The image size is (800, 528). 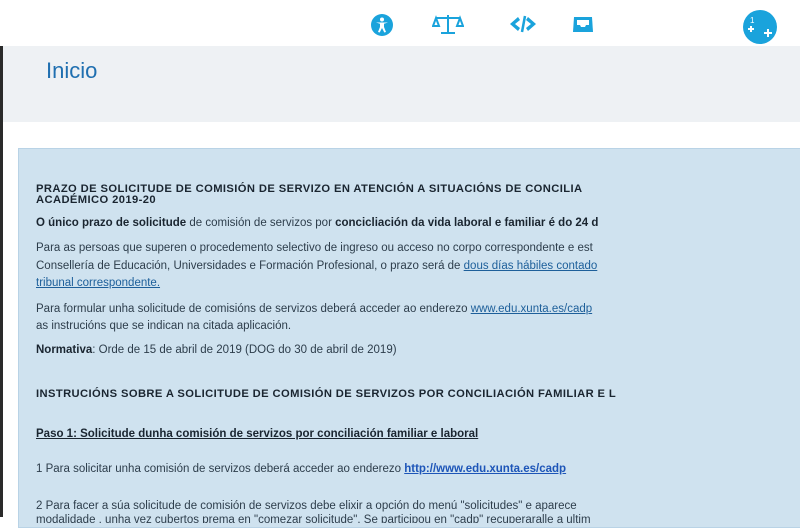 I want to click on step1-cadp-link: http://www.edu.xunta.es/cadp, so click(x=485, y=469).